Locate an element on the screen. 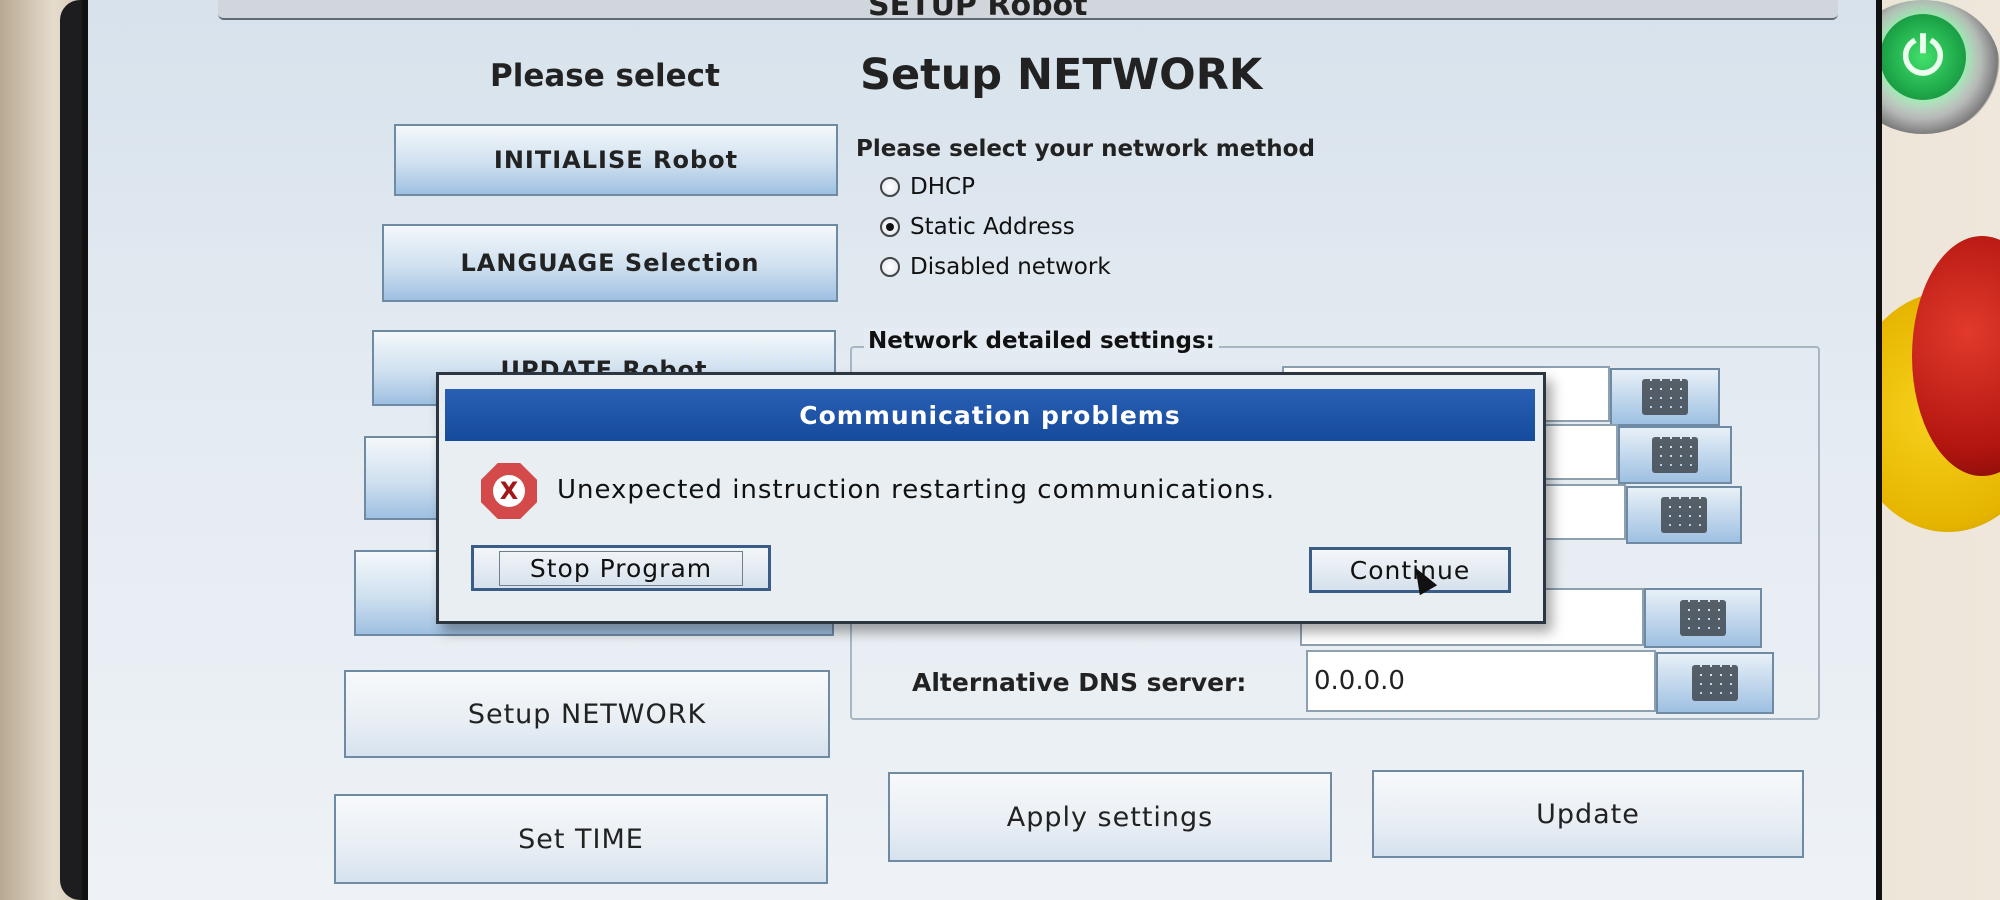 This screenshot has height=900, width=2000. radio-dhcp: DHCP is located at coordinates (927, 187).